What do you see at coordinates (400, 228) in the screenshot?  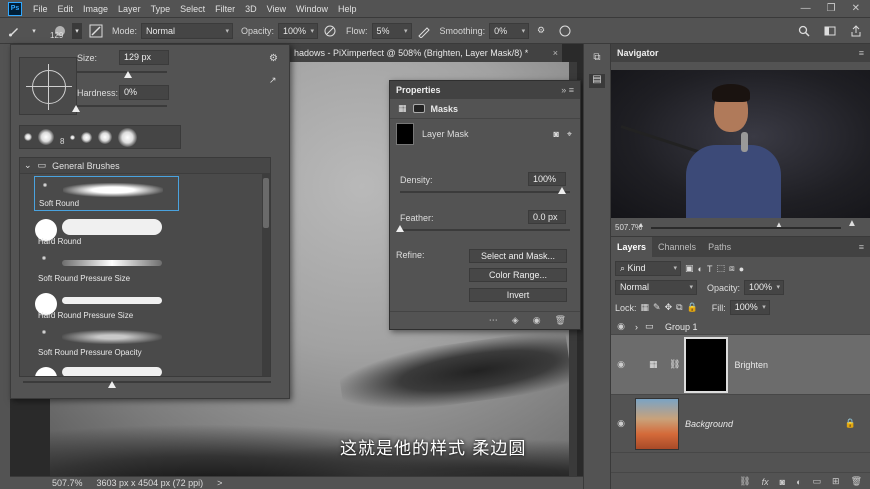 I see `feather-slider-thumb` at bounding box center [400, 228].